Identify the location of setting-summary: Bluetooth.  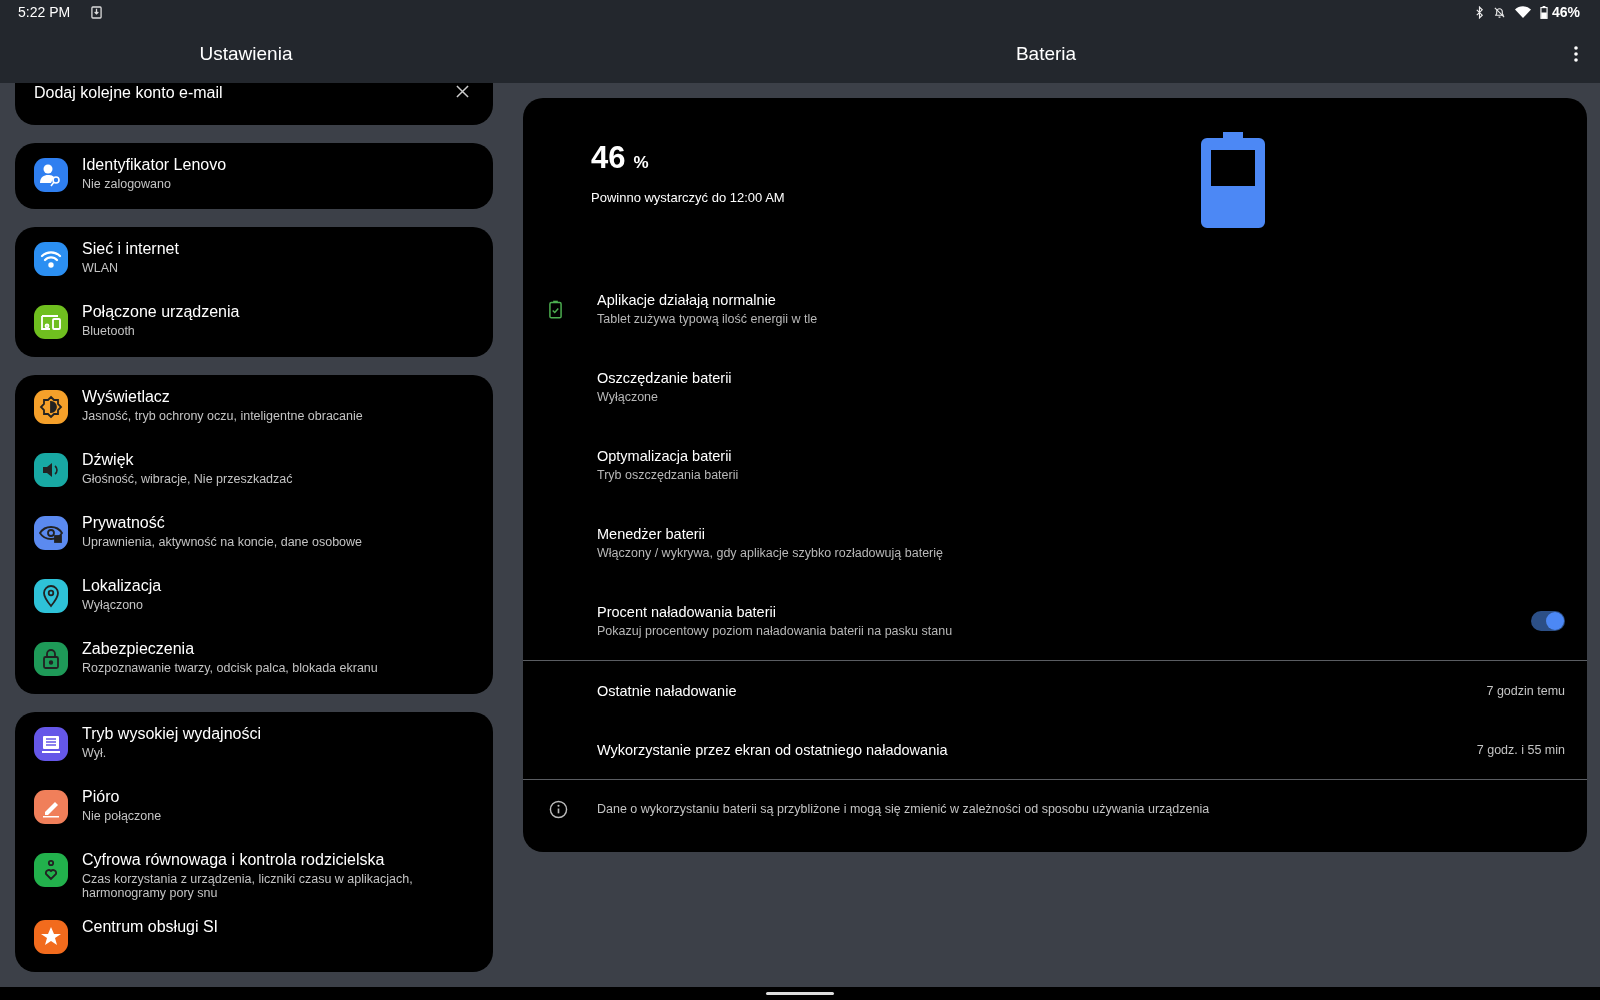
(109, 331).